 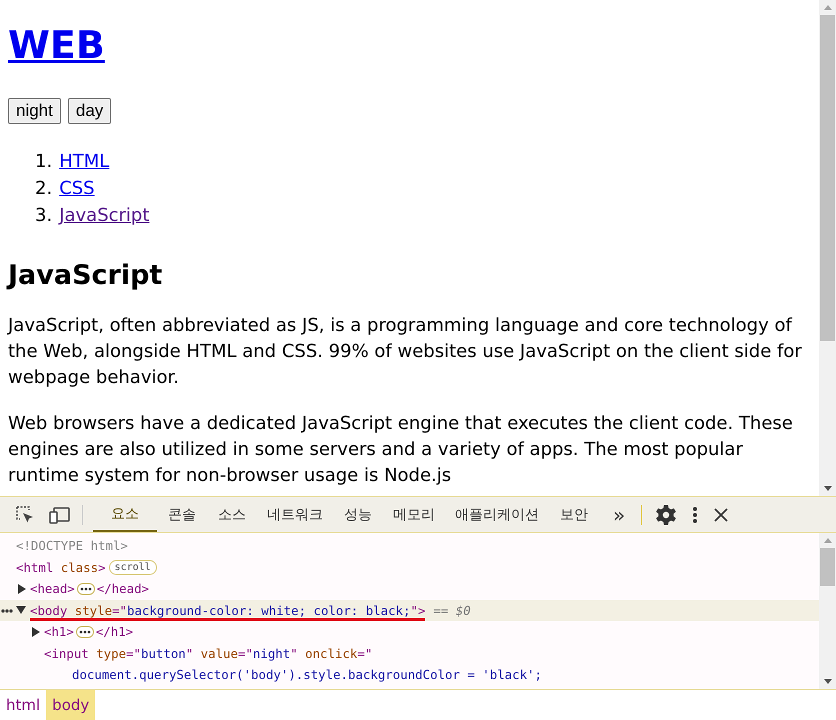 I want to click on devtools-tab: 성능, so click(x=358, y=514).